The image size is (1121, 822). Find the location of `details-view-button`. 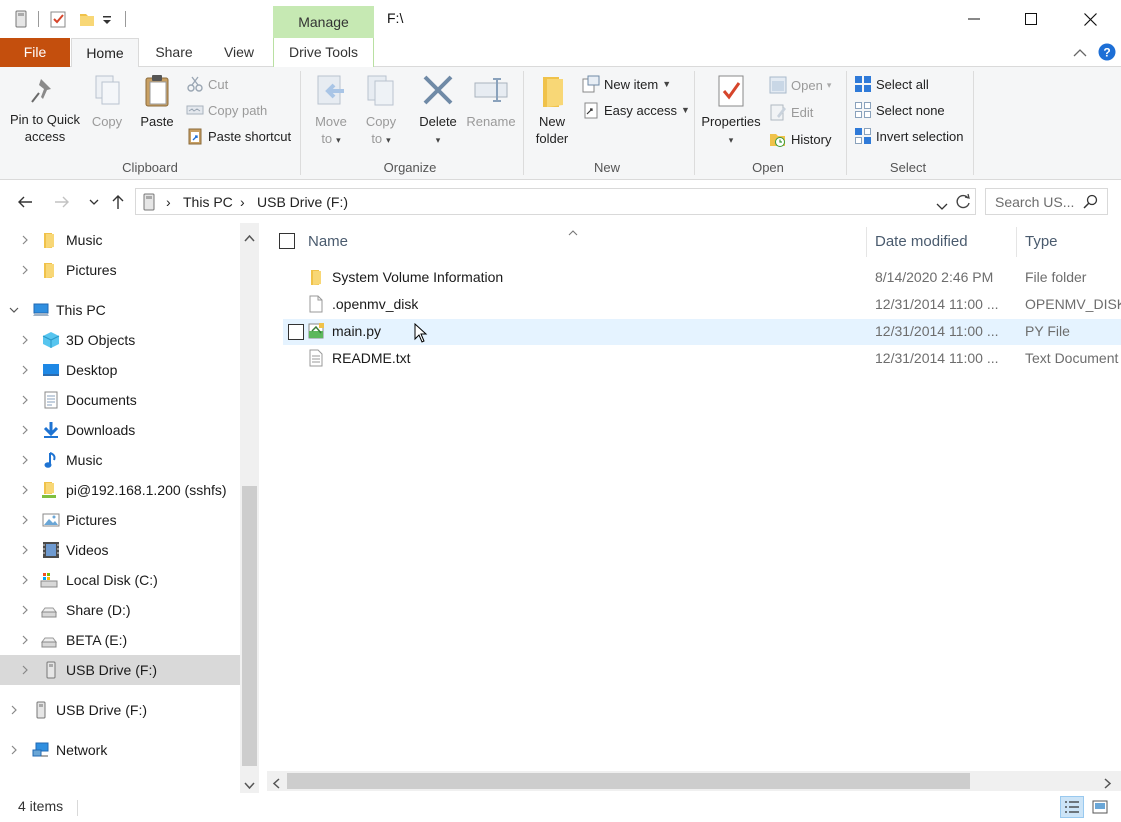

details-view-button is located at coordinates (1072, 807).